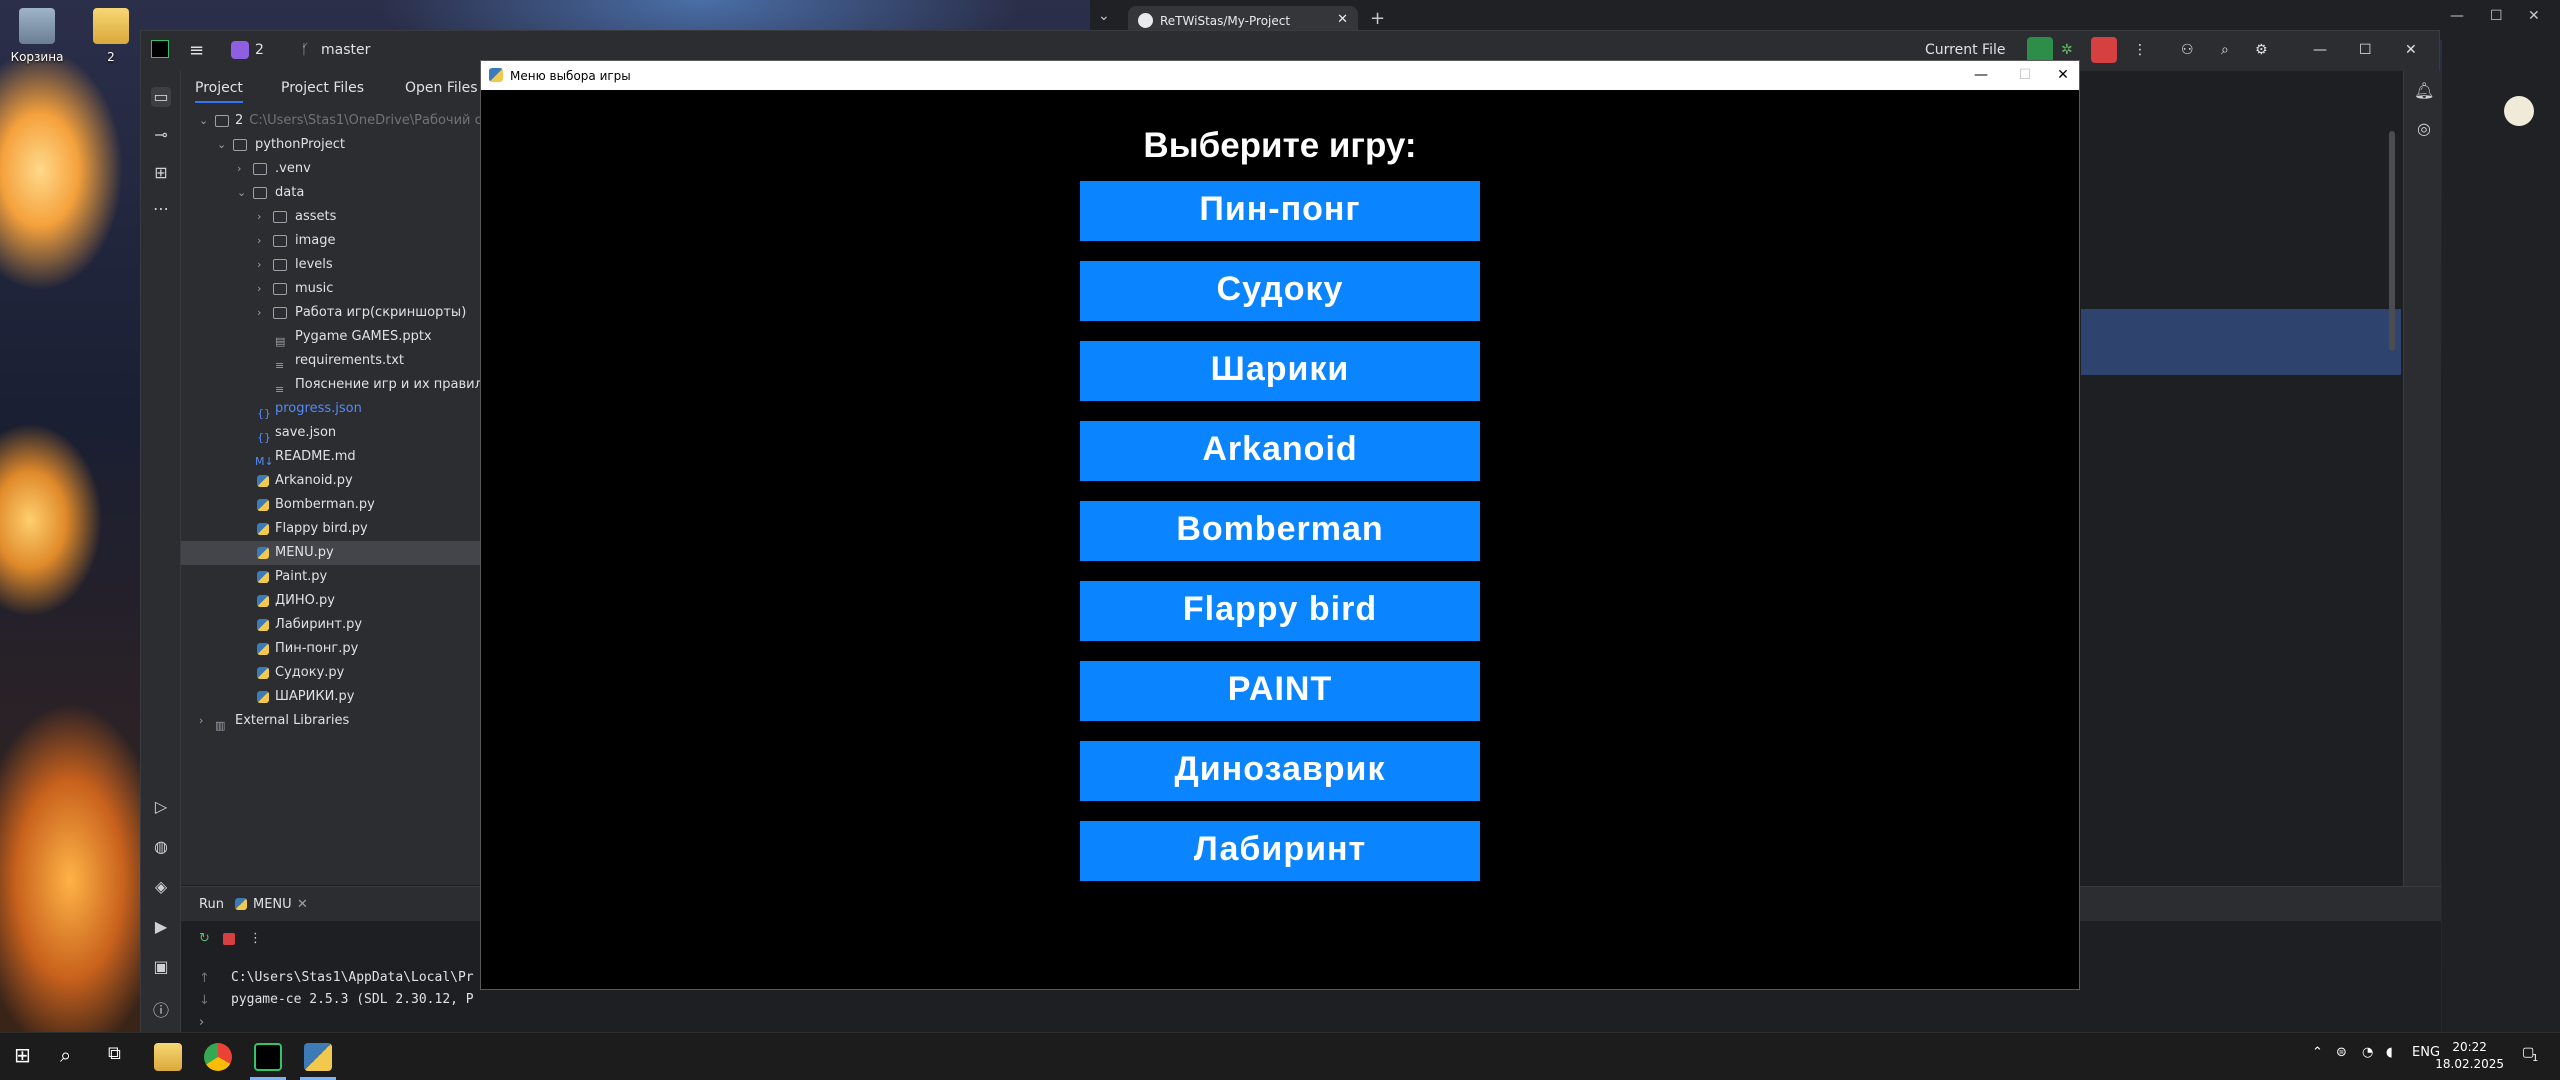  I want to click on add-user-icon: ⚇, so click(2187, 50).